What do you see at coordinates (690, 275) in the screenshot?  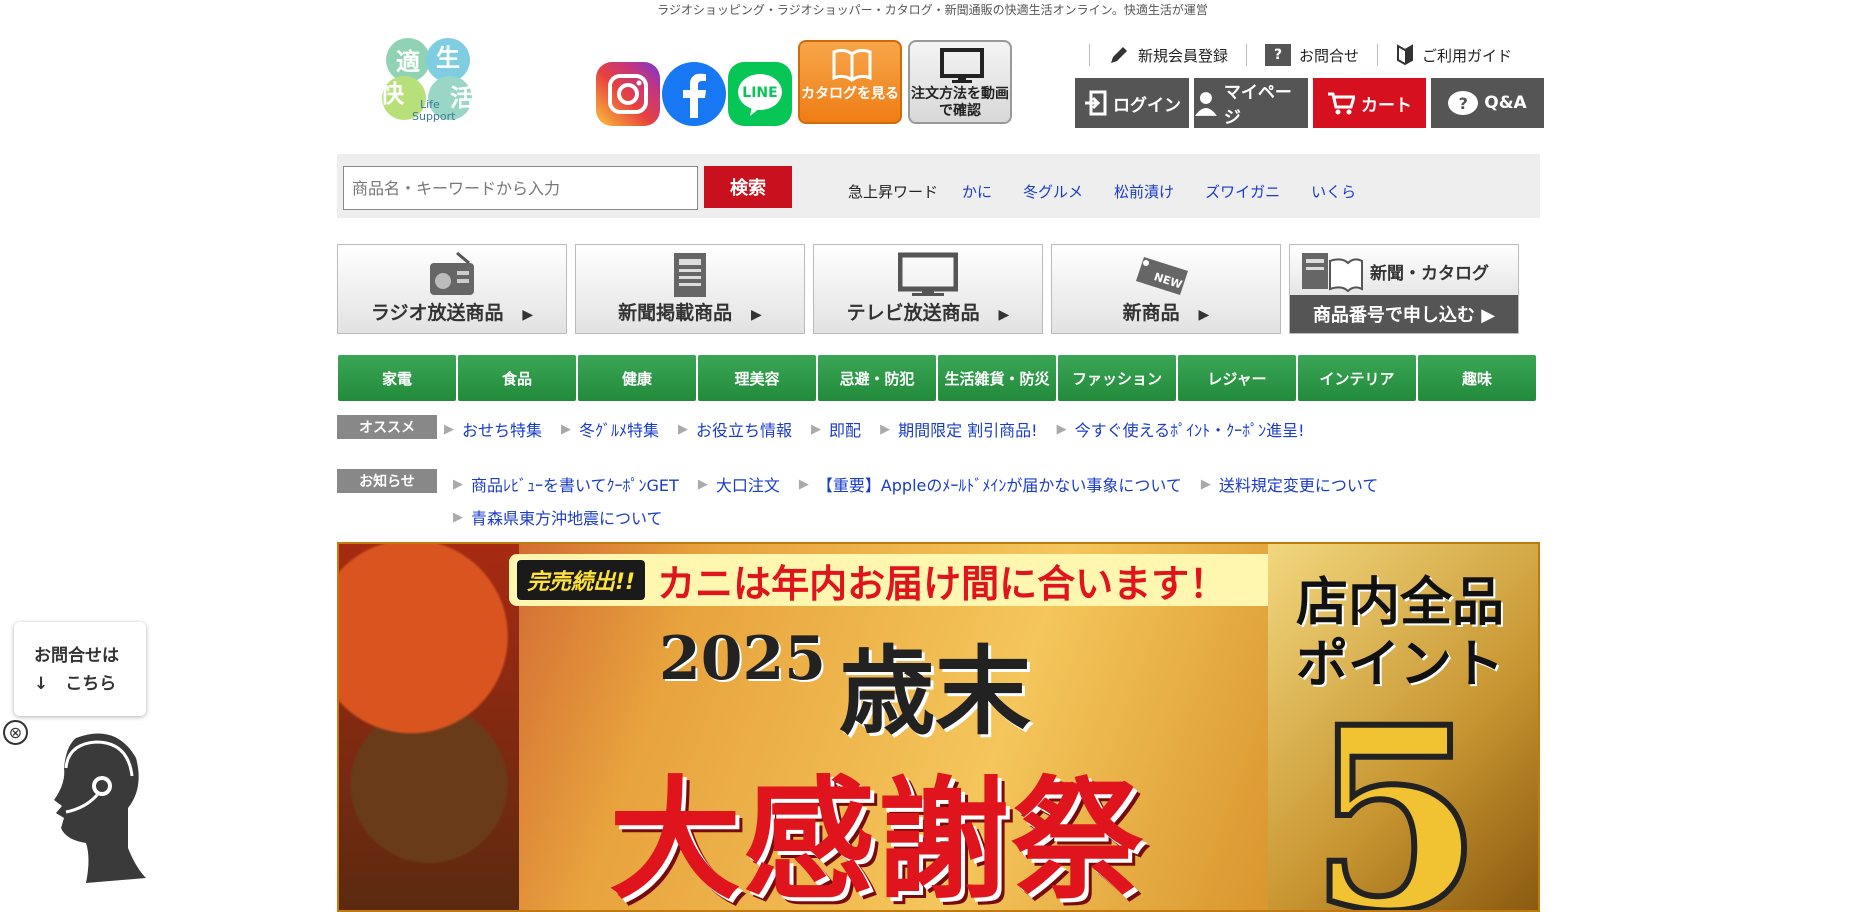 I see `newspaper-icon` at bounding box center [690, 275].